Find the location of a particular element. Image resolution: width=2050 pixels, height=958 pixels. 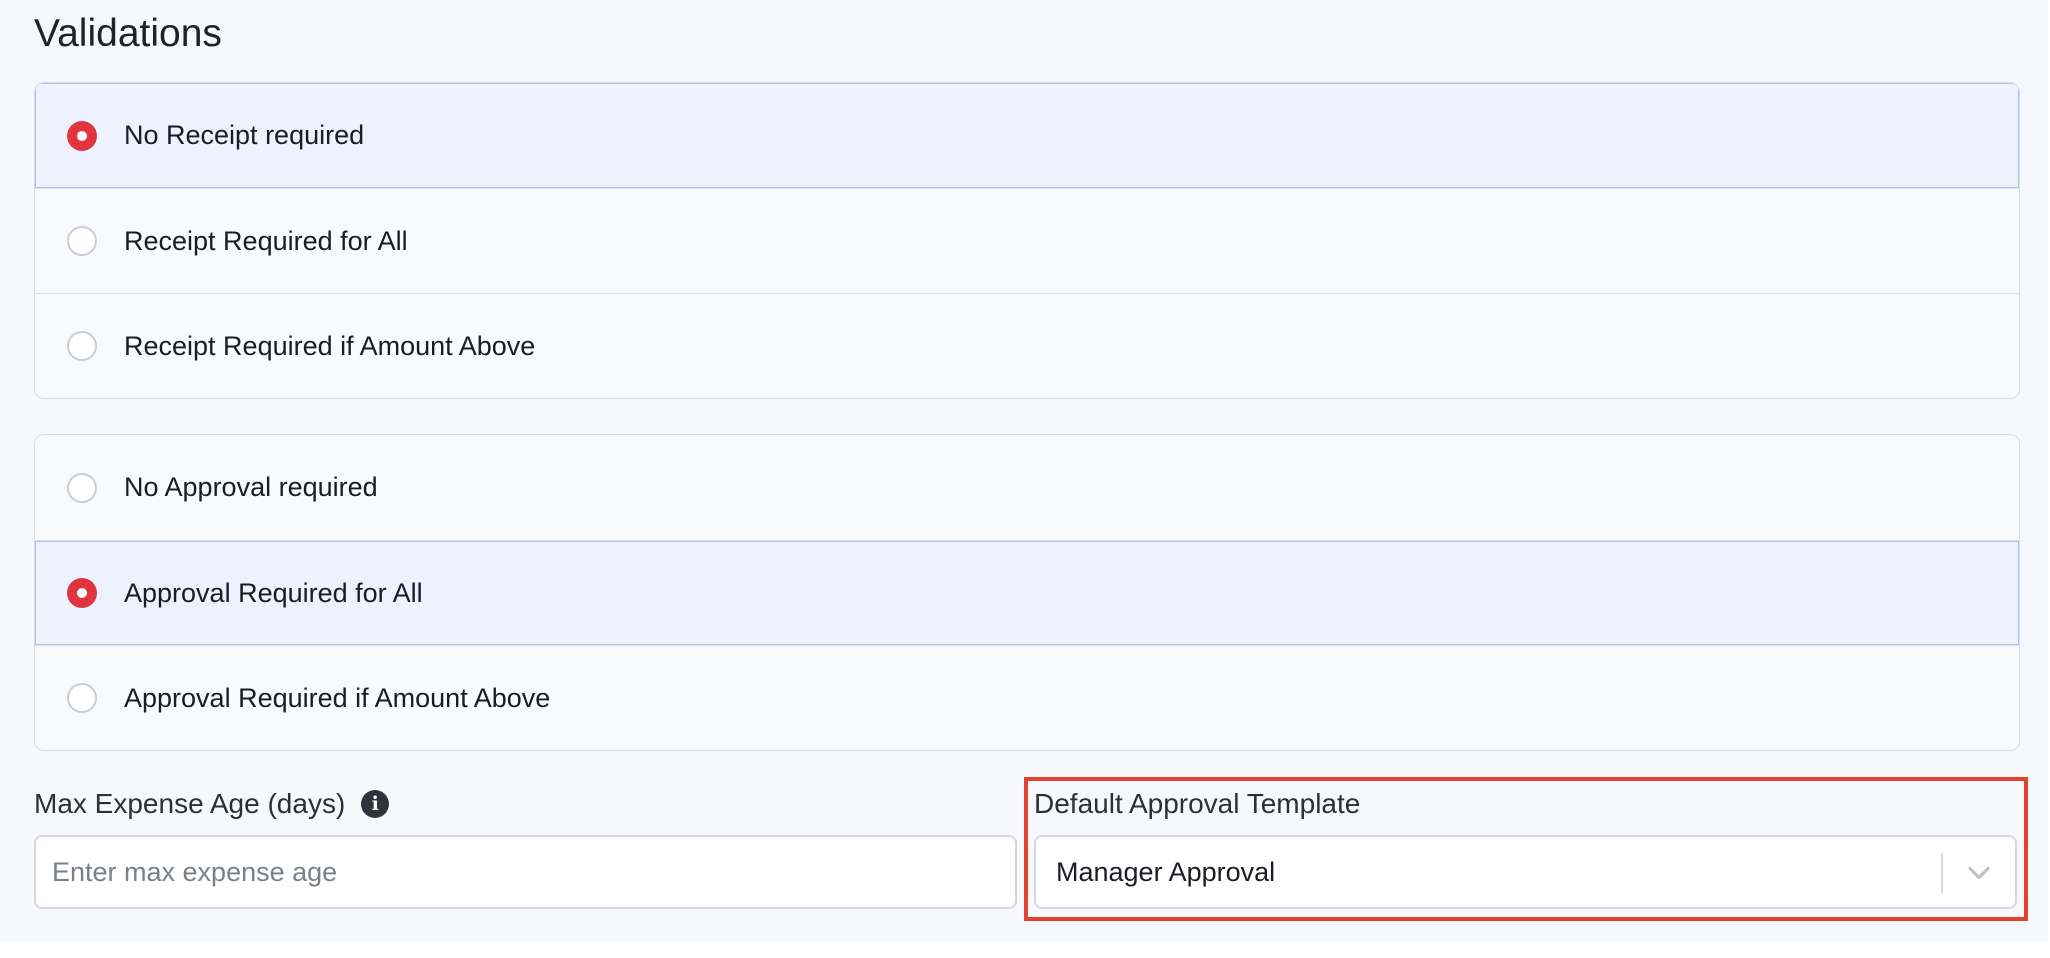

receipt-option-none: No Receipt required is located at coordinates (1027, 135).